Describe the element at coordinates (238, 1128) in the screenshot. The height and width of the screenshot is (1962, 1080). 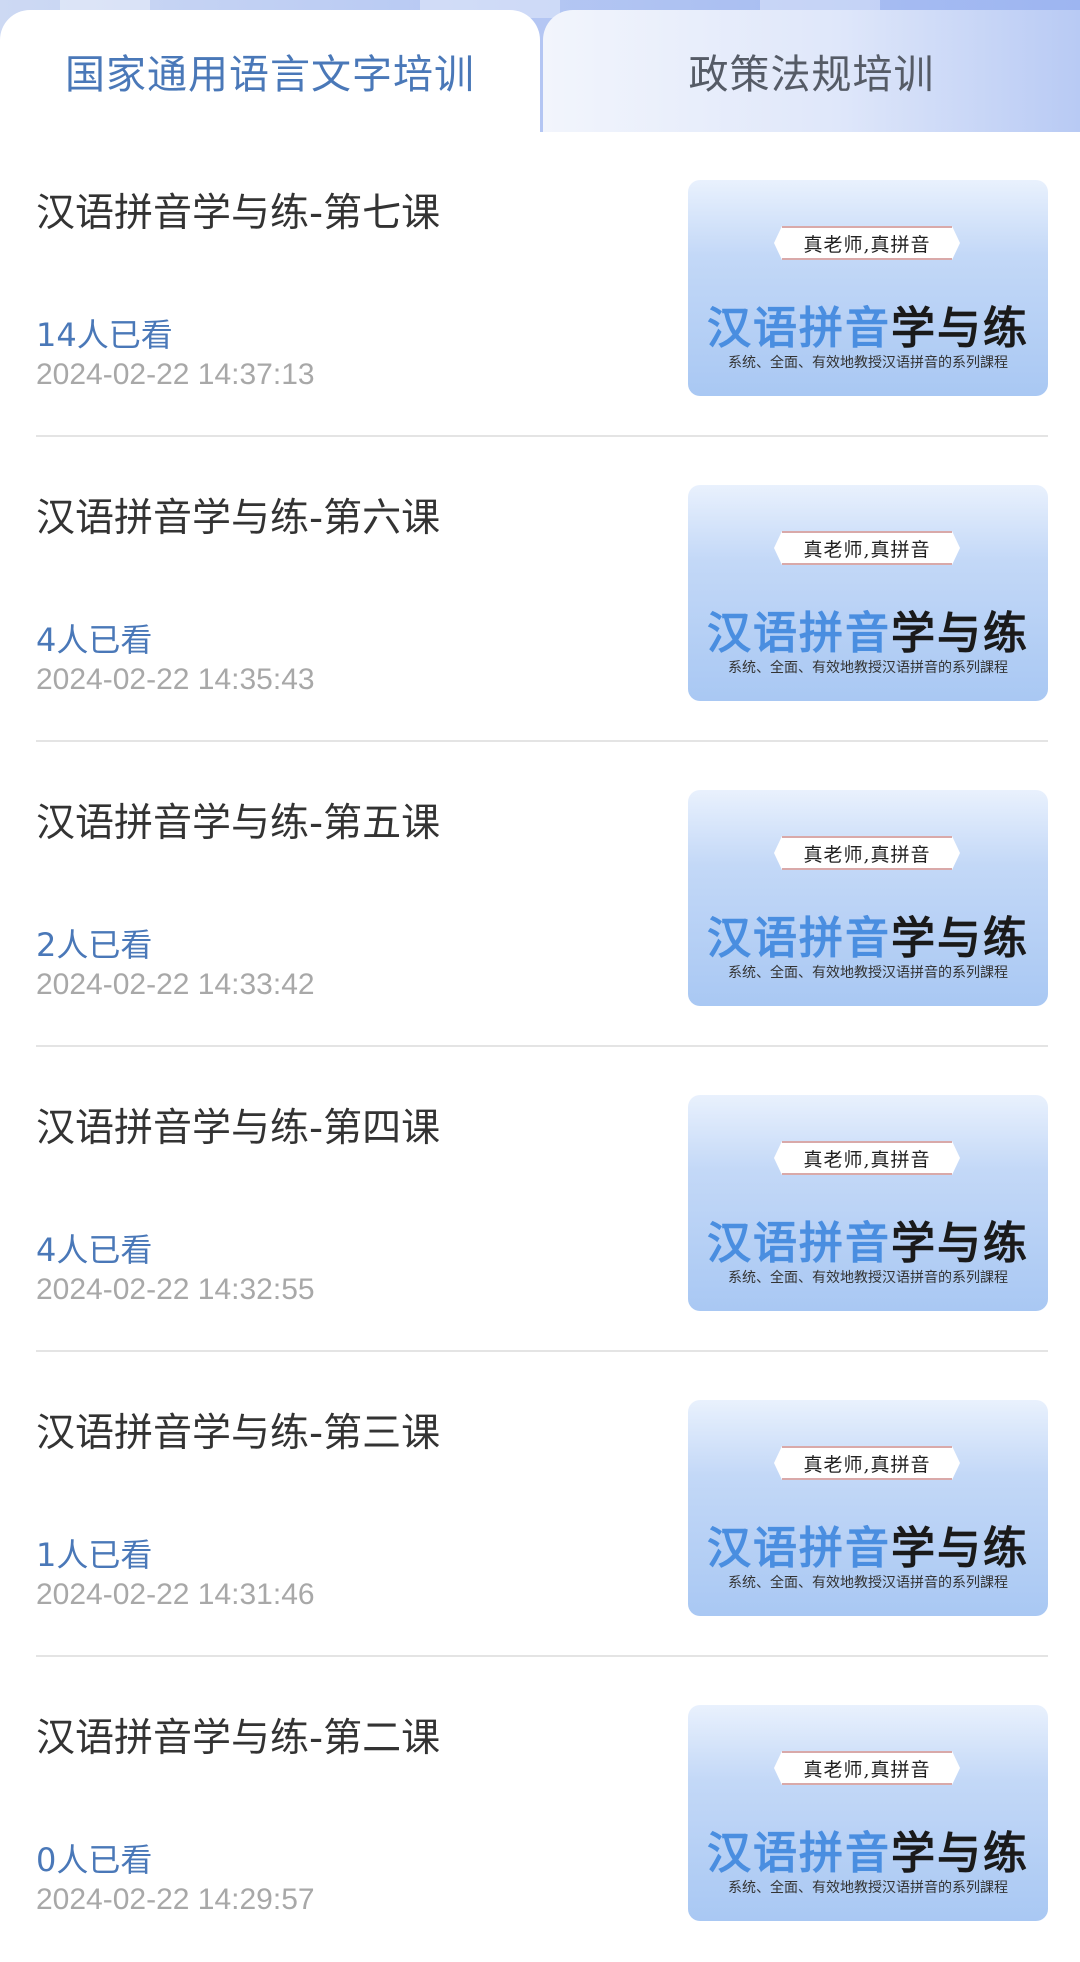
I see `course-title: 汉语拼音学与练-第四课` at that location.